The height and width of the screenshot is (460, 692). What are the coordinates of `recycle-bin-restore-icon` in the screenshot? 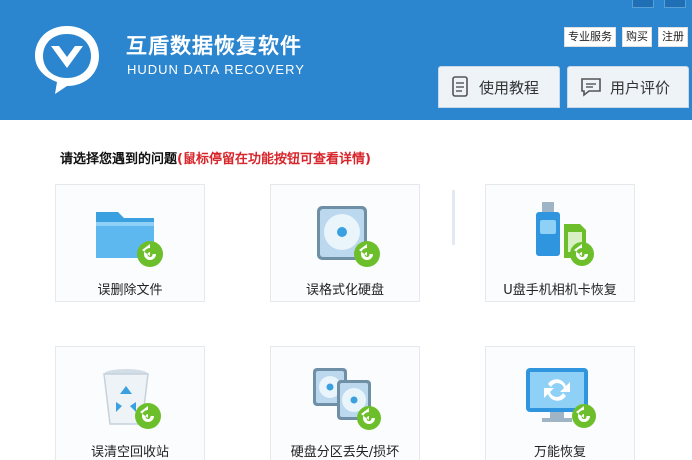 It's located at (132, 399).